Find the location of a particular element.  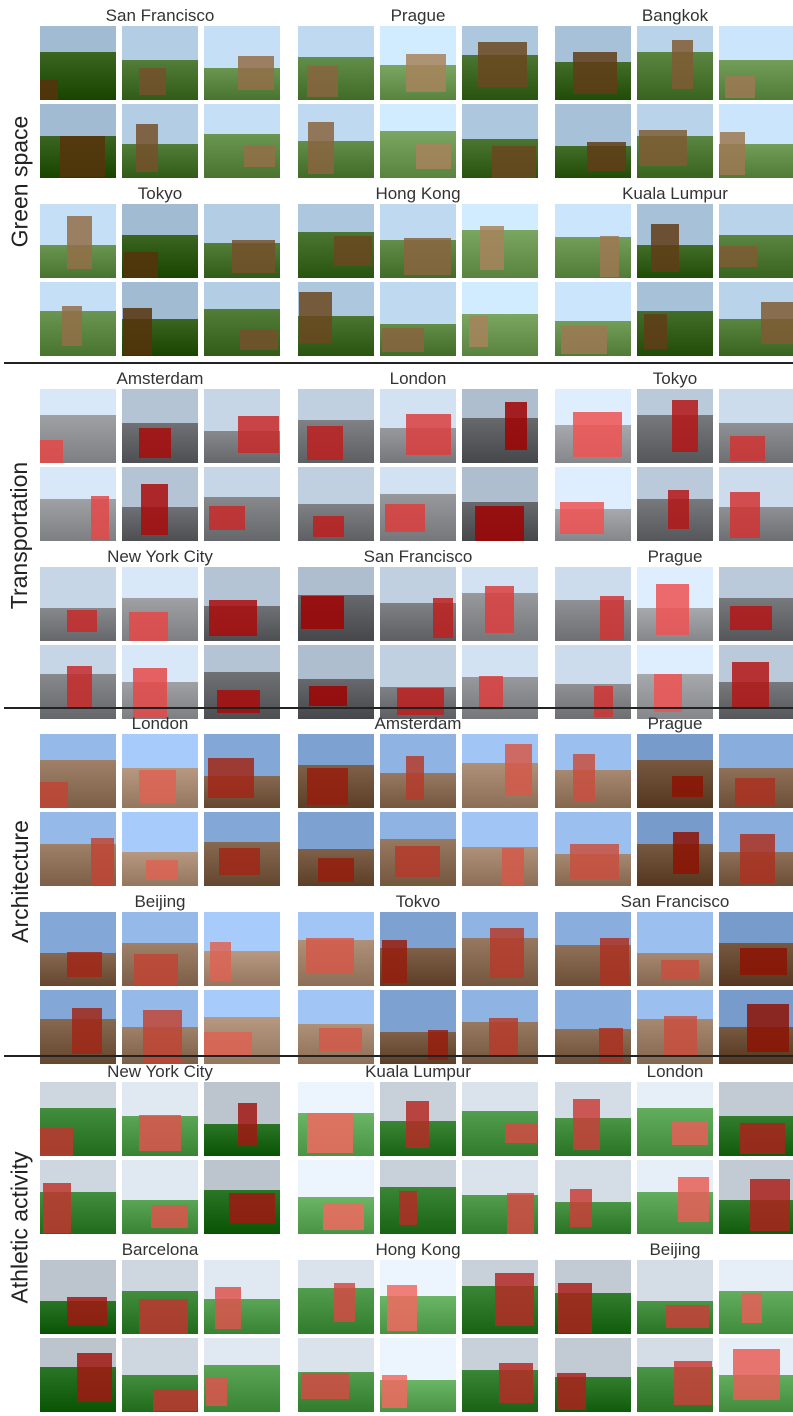

city-title: Amsterdam is located at coordinates (418, 723).